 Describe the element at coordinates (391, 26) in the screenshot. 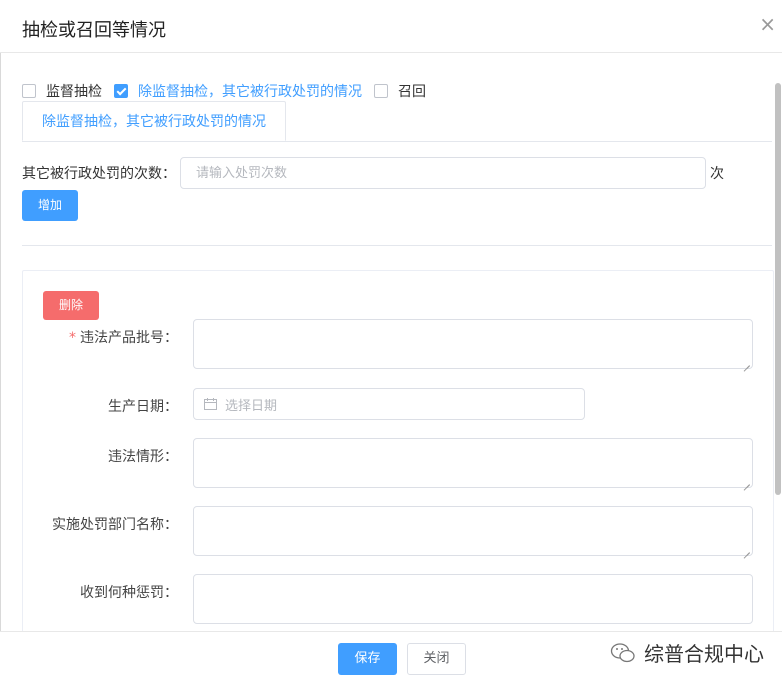

I see `dialog-header: 抽检或召回等情况 ×` at that location.